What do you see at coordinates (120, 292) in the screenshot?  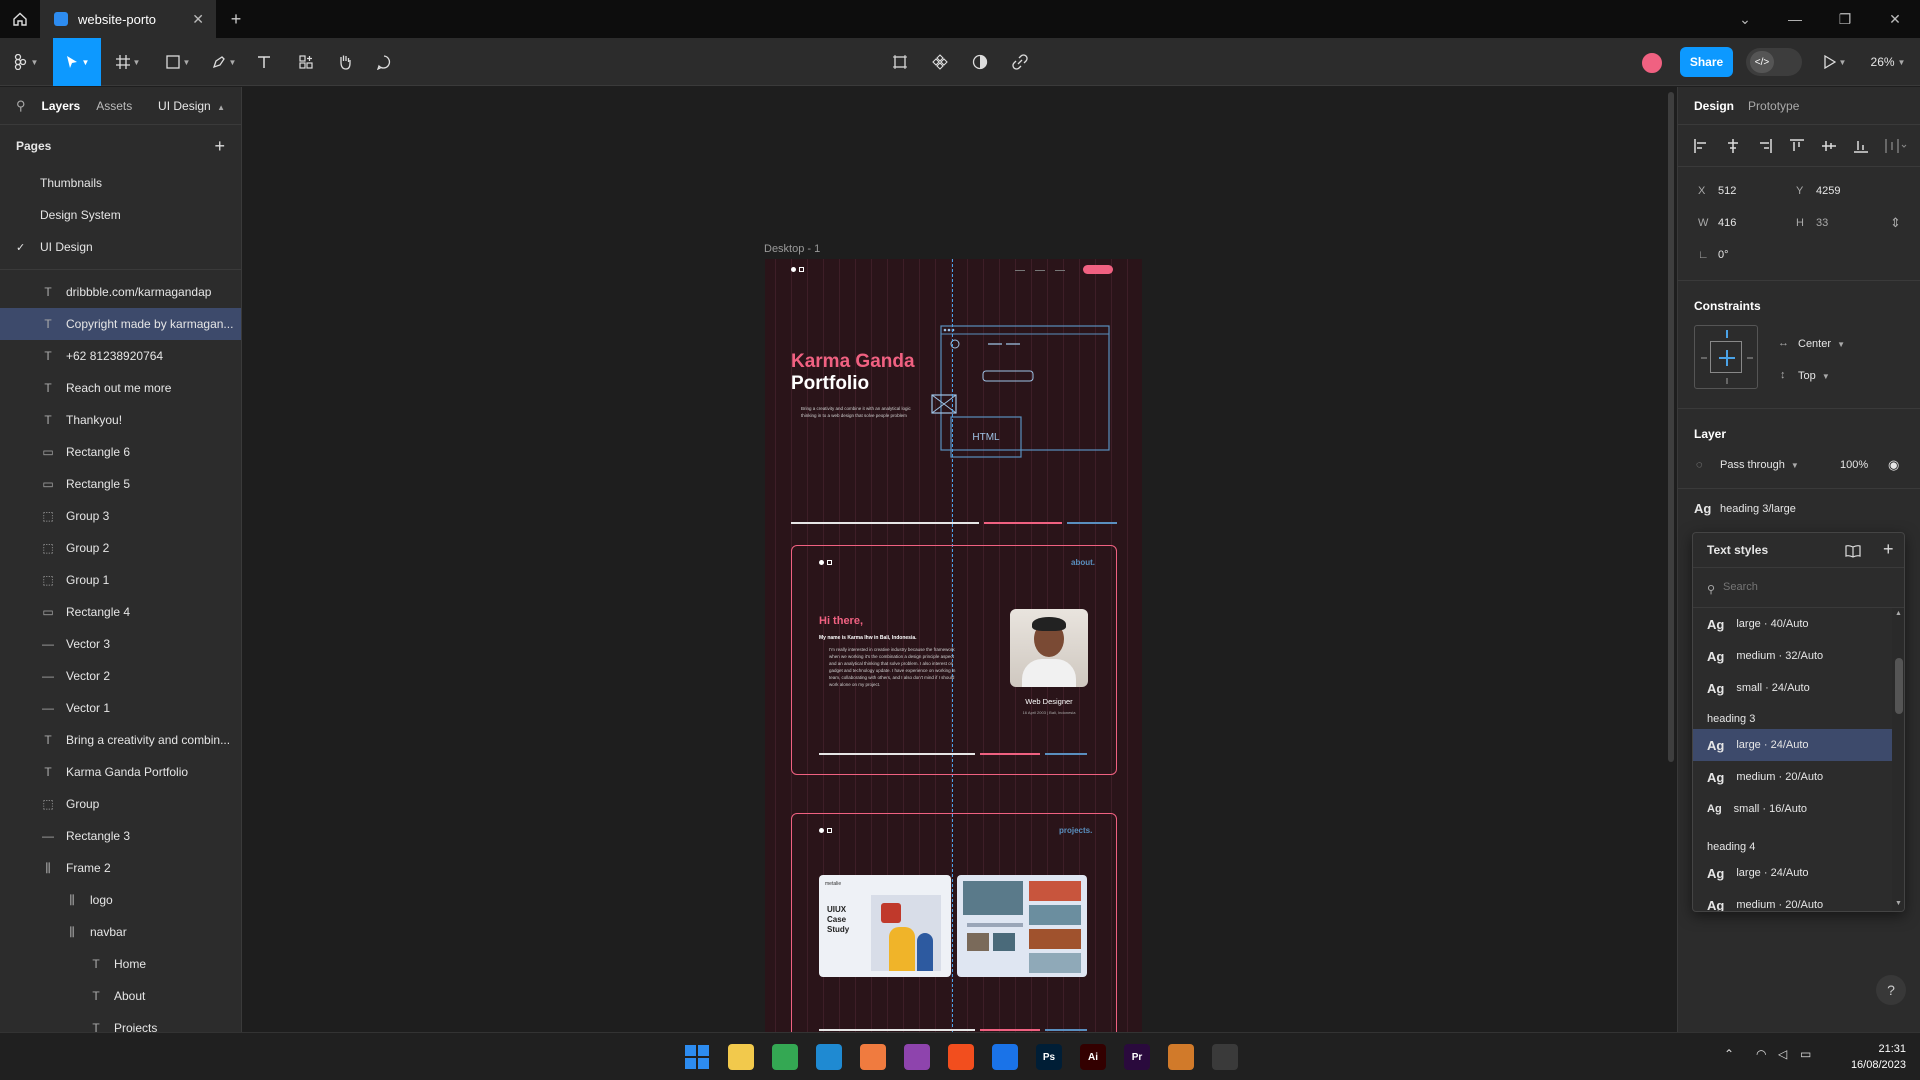 I see `layer-item: Tdribbble.com/karmagandap` at bounding box center [120, 292].